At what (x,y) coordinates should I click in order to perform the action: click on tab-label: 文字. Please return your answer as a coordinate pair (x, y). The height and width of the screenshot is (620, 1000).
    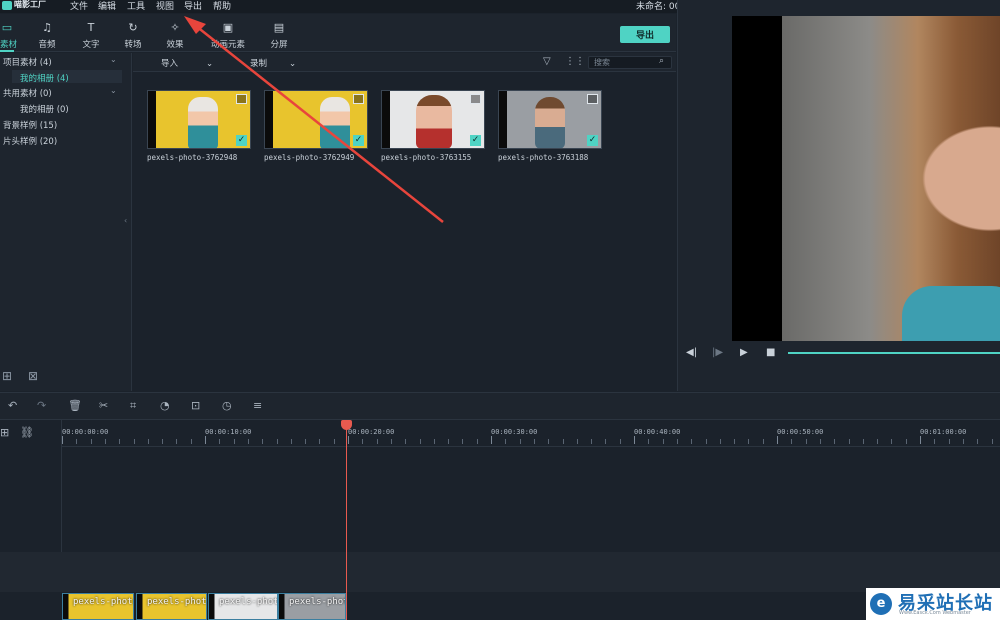
    Looking at the image, I should click on (91, 45).